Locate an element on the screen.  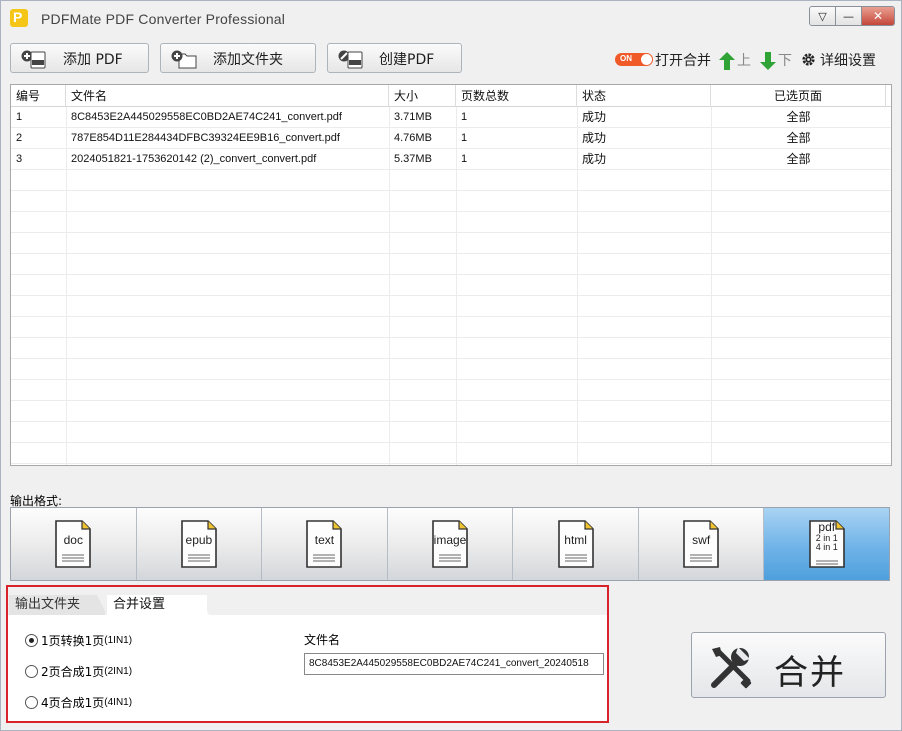
option-4in1: 4页合成1页 (4IN1) is located at coordinates (78, 702).